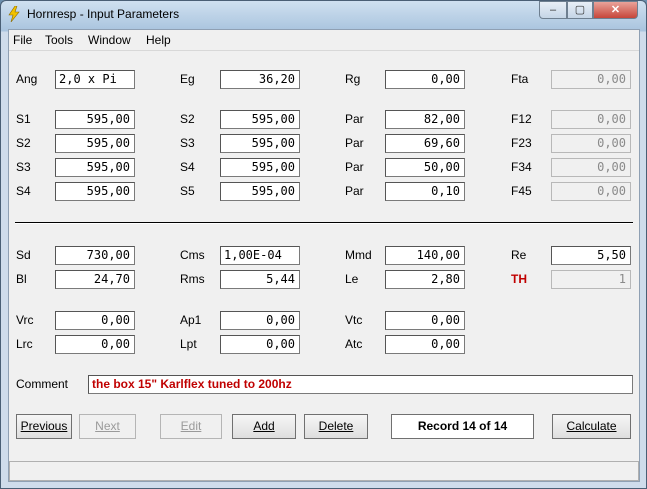  I want to click on ap1-field: 0,00, so click(260, 320).